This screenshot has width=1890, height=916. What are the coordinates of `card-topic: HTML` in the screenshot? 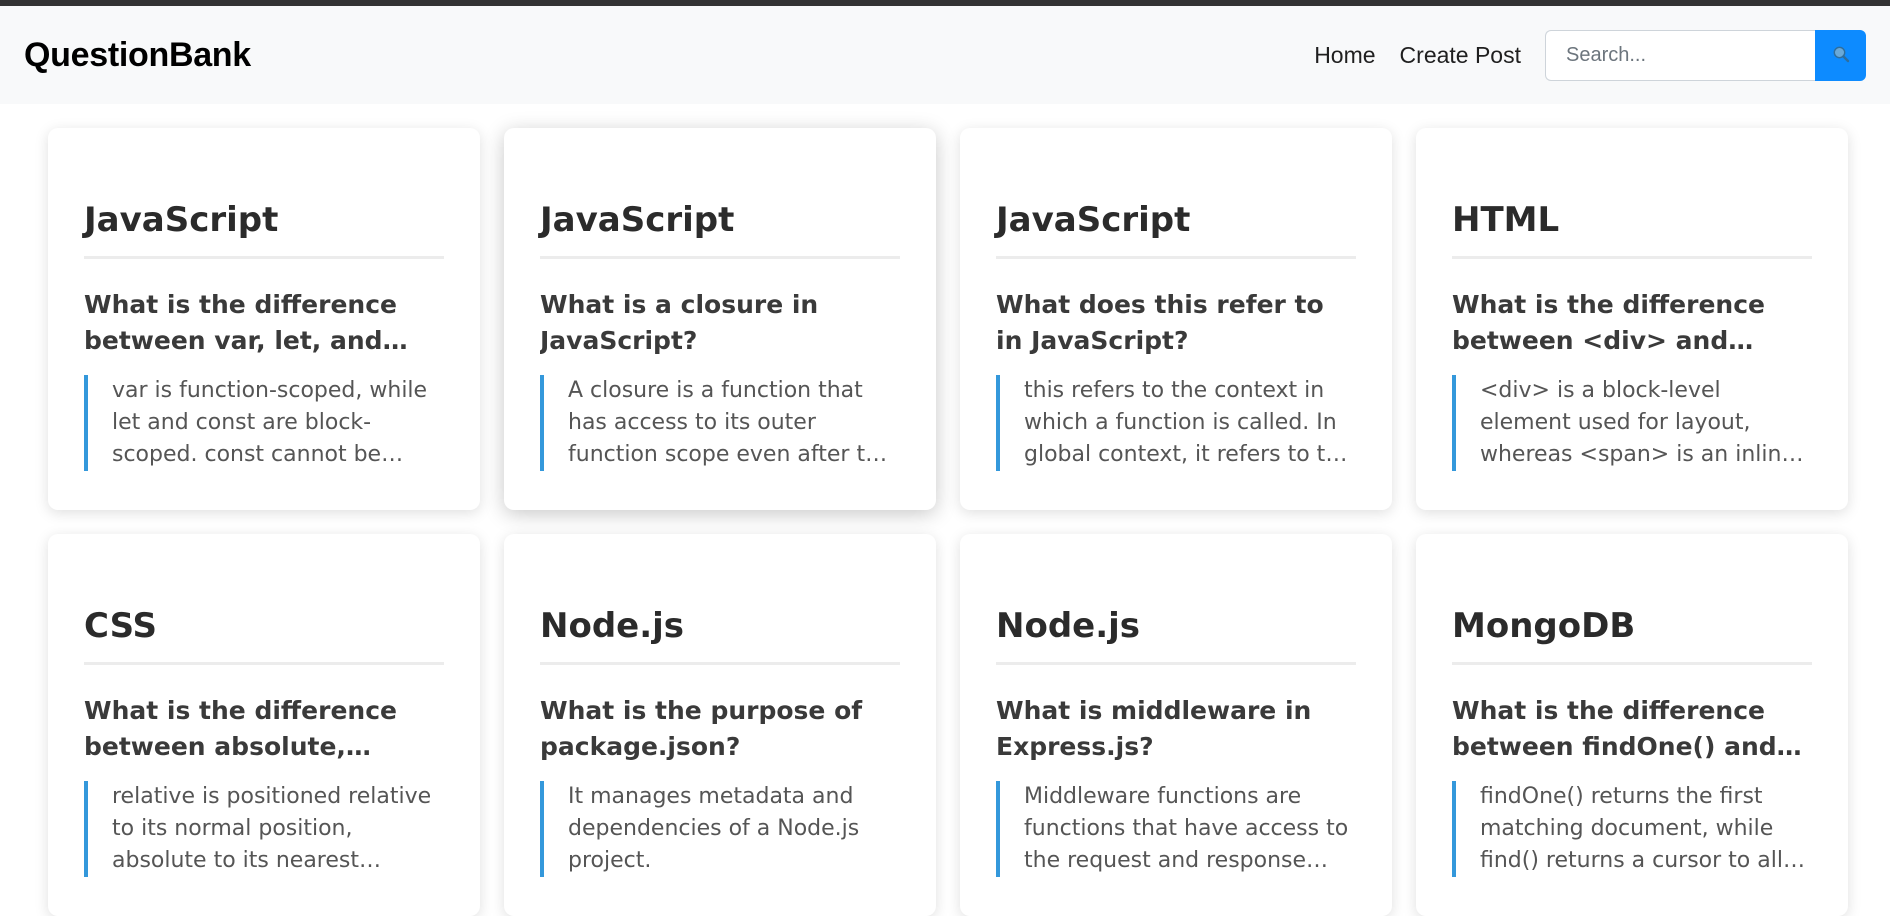 It's located at (1632, 229).